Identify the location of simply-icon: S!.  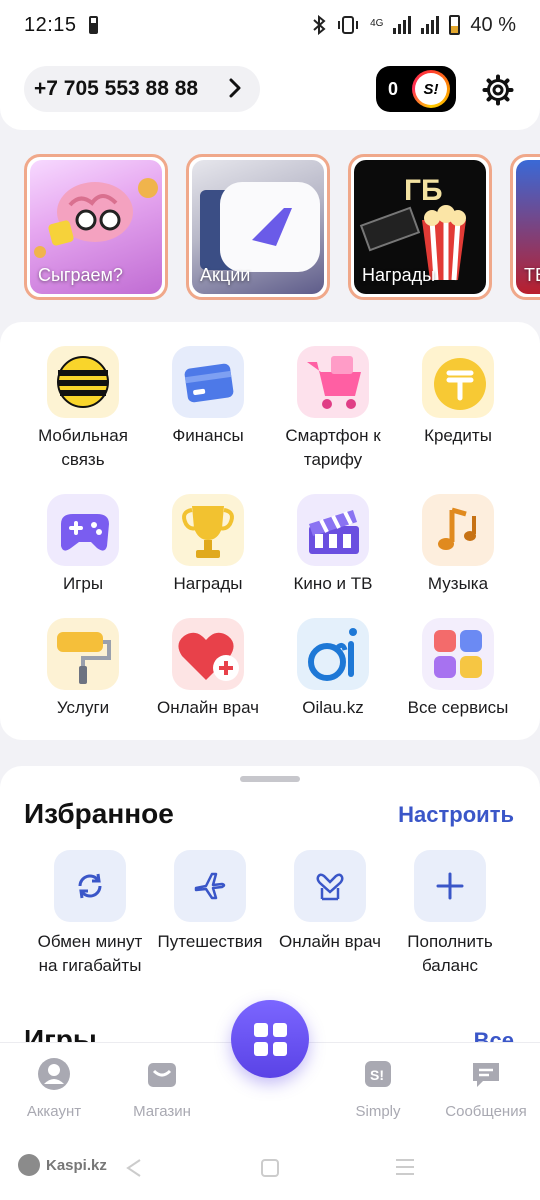
(378, 1074).